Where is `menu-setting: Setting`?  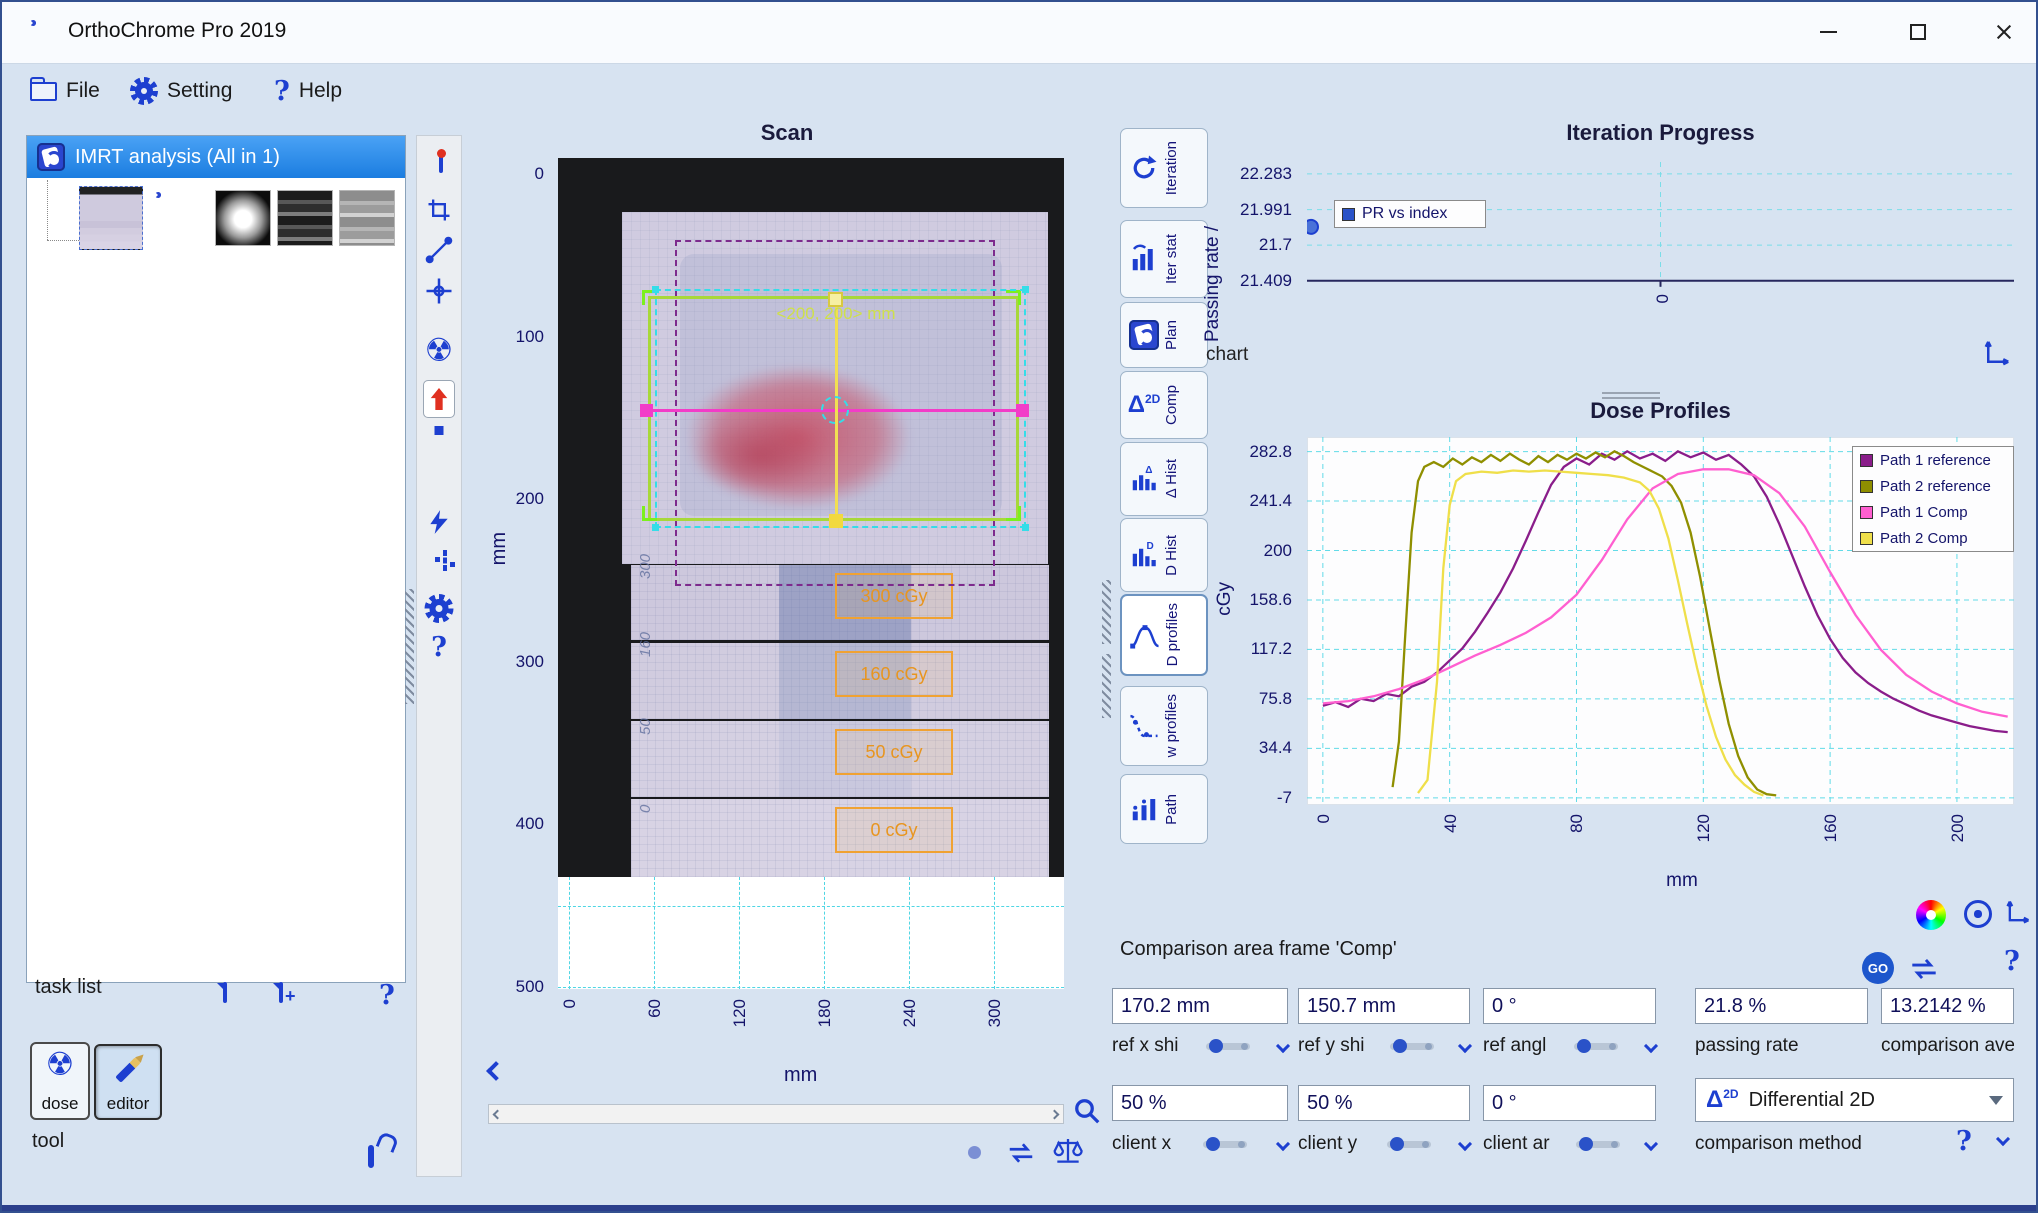
menu-setting: Setting is located at coordinates (181, 91).